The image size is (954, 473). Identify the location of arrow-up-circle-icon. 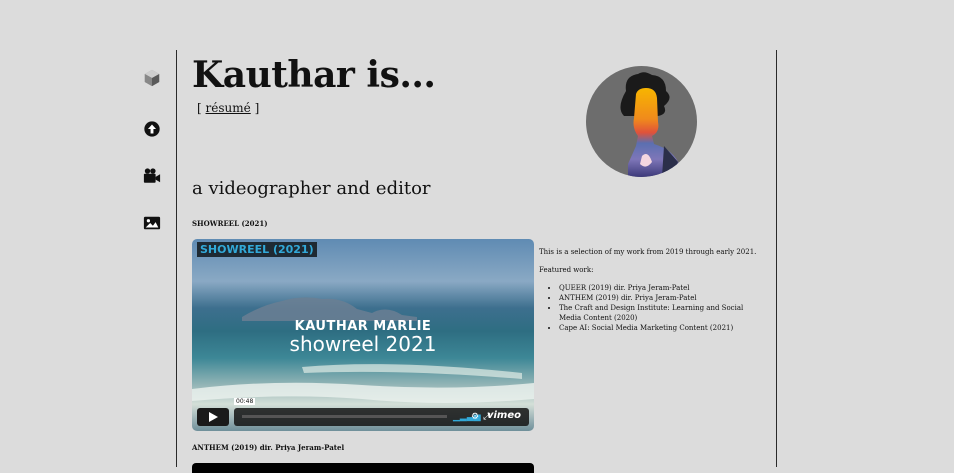
(152, 129).